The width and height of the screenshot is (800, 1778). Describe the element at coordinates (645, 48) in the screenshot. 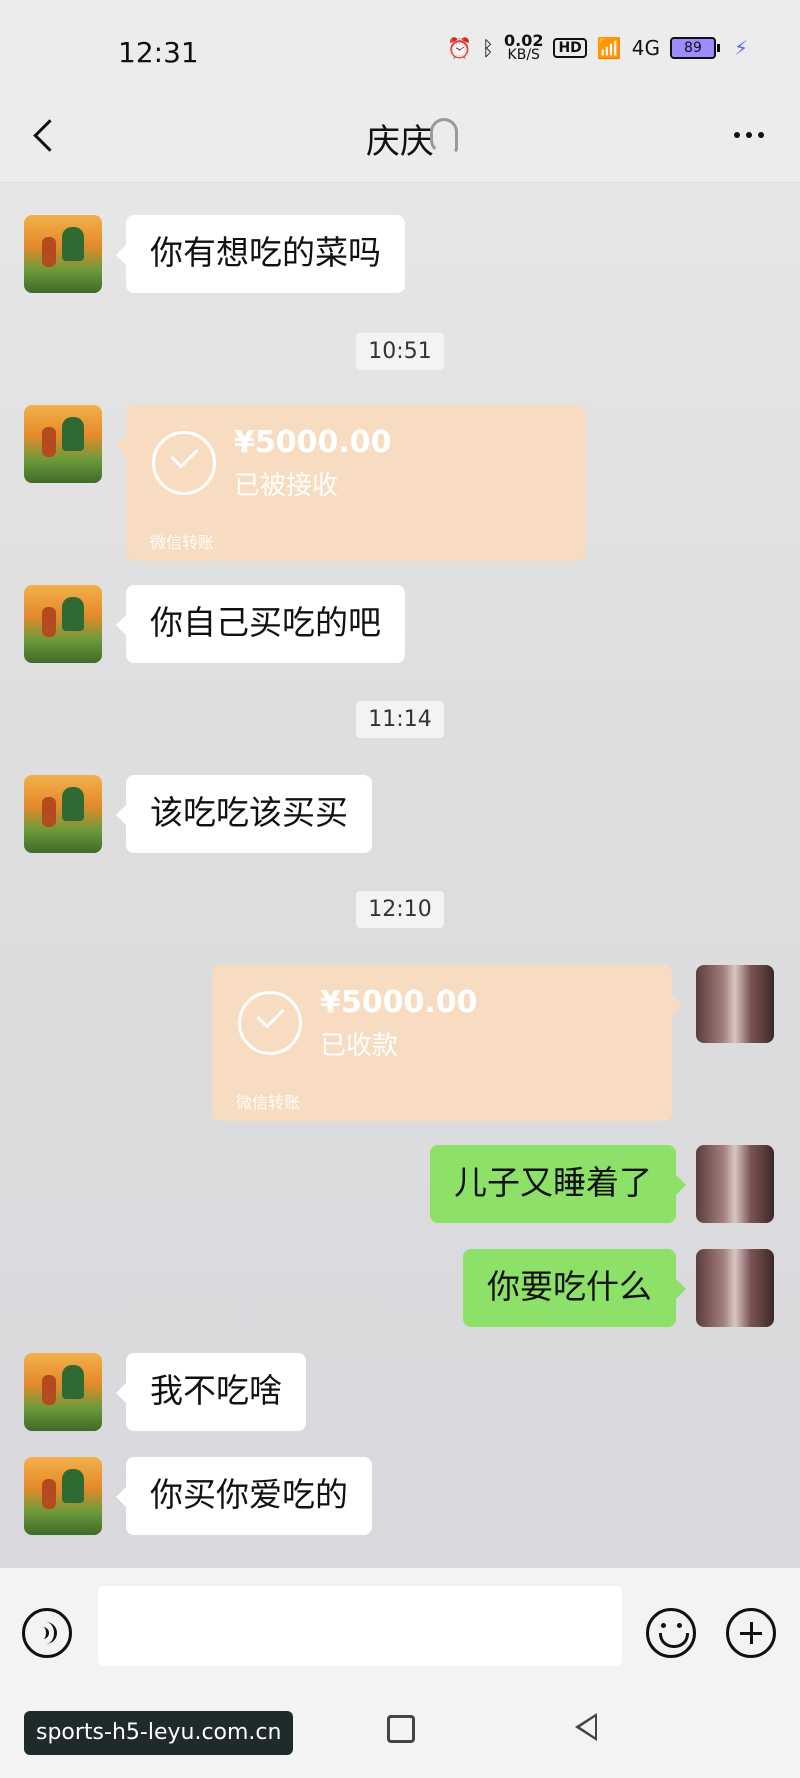

I see `network-type: 4G` at that location.